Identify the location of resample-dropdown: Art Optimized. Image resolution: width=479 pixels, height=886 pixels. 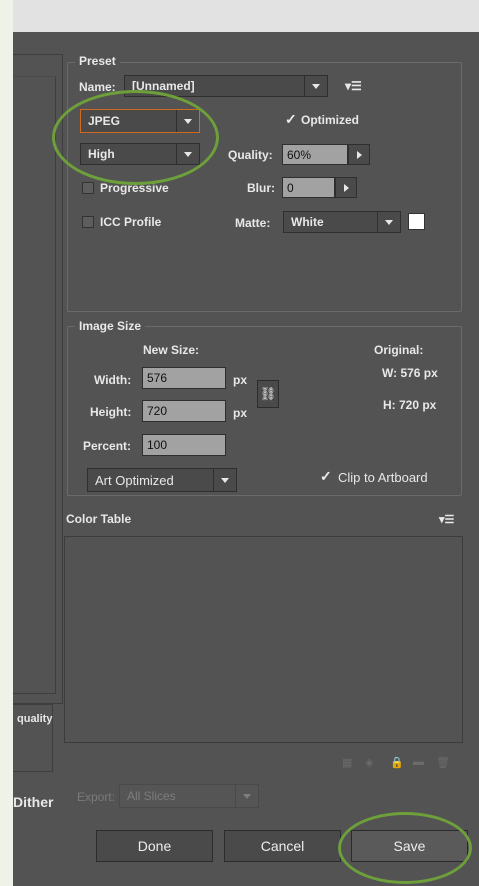
(162, 480).